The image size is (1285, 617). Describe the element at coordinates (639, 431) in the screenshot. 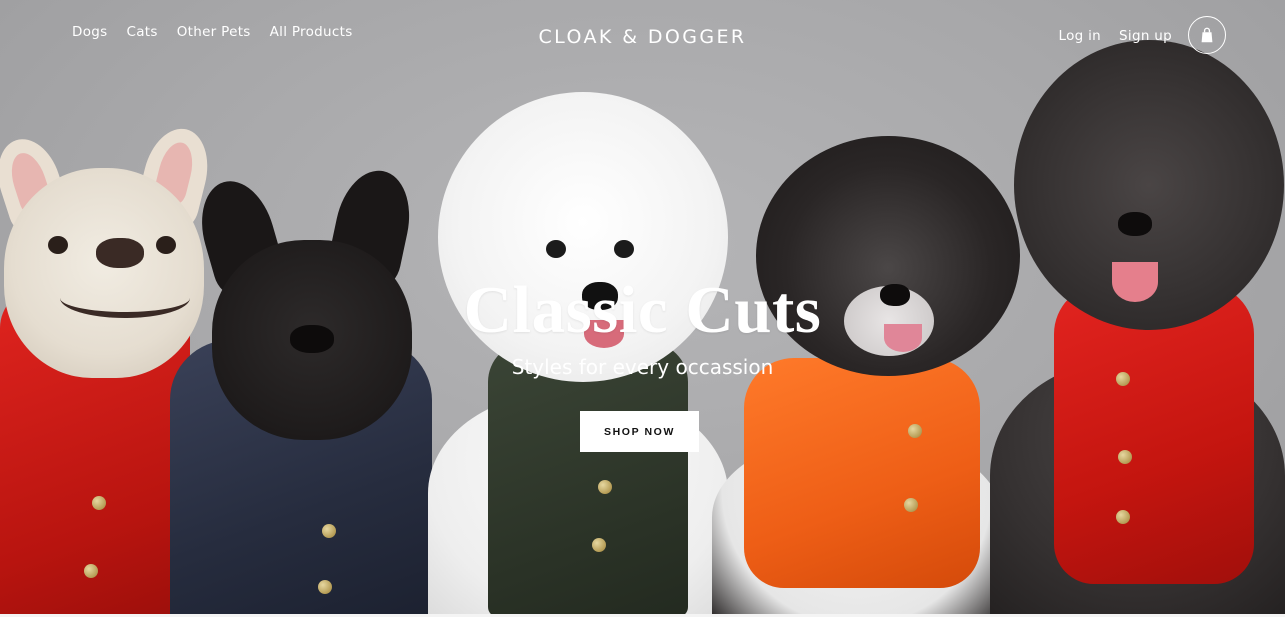

I see `shop-now-button: SHOP NOW` at that location.